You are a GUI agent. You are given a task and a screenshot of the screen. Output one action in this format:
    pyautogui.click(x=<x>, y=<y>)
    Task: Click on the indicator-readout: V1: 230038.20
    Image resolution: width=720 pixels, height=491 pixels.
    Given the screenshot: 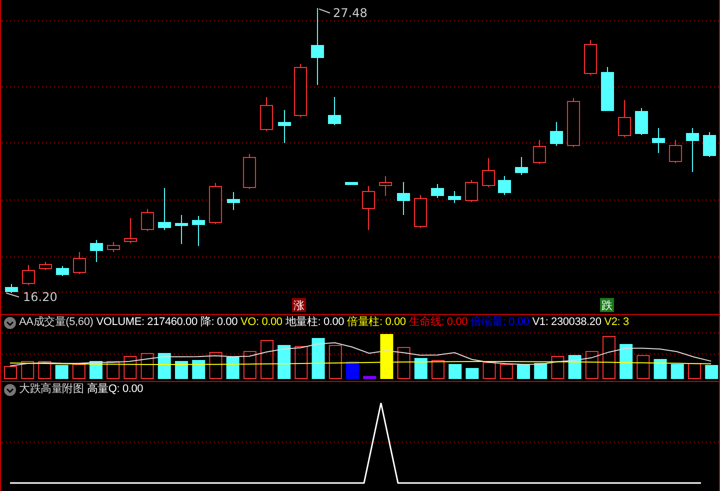 What is the action you would take?
    pyautogui.click(x=567, y=322)
    